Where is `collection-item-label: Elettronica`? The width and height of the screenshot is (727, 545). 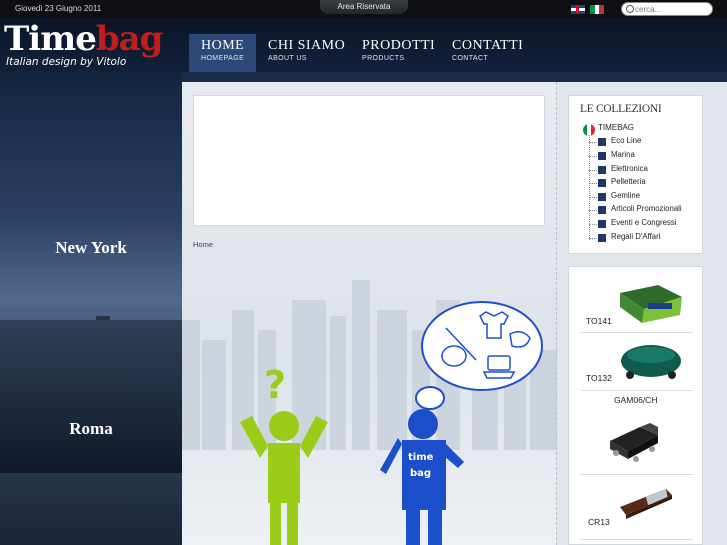
collection-item-label: Elettronica is located at coordinates (629, 168).